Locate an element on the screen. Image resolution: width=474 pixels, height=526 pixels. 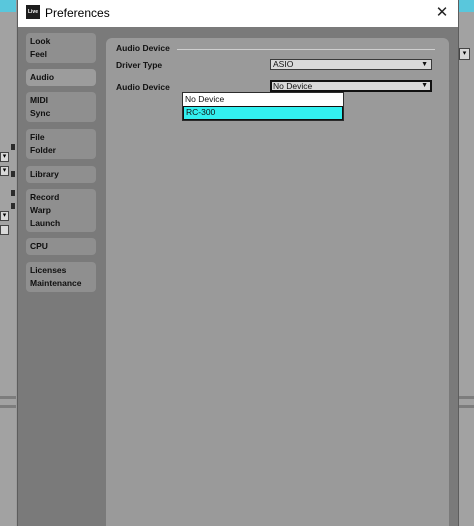
tab-label: Look is located at coordinates (40, 41).